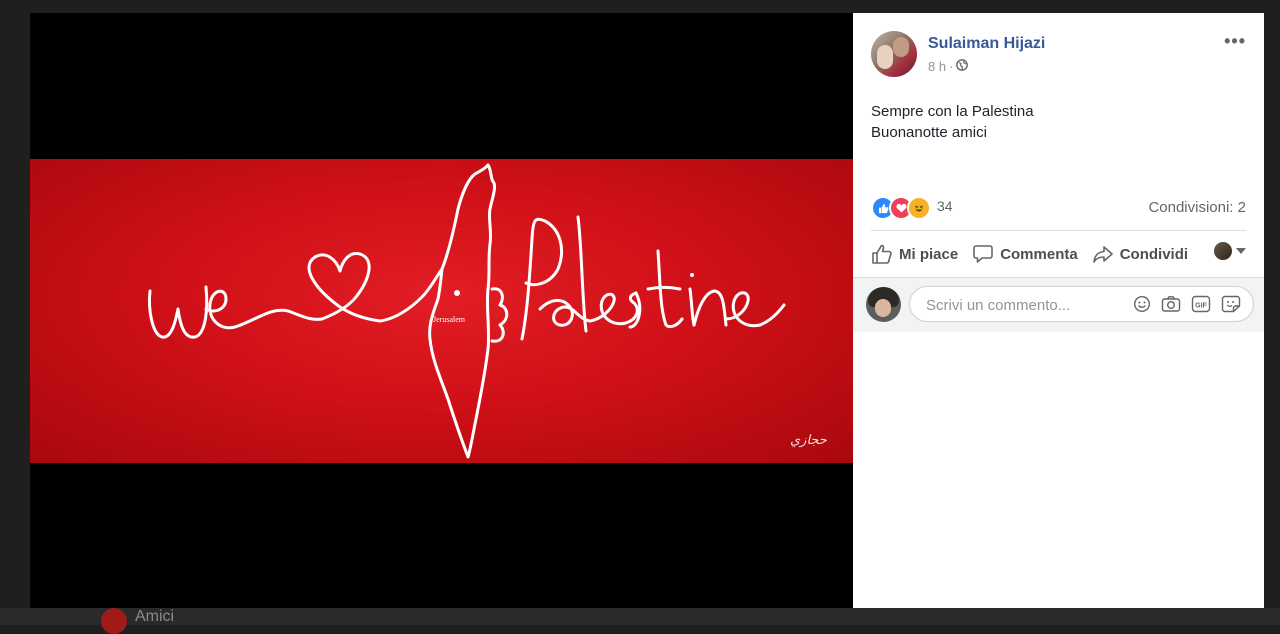 The width and height of the screenshot is (1280, 634). I want to click on reactions-summary: 34 Condivisioni: 2, so click(1058, 207).